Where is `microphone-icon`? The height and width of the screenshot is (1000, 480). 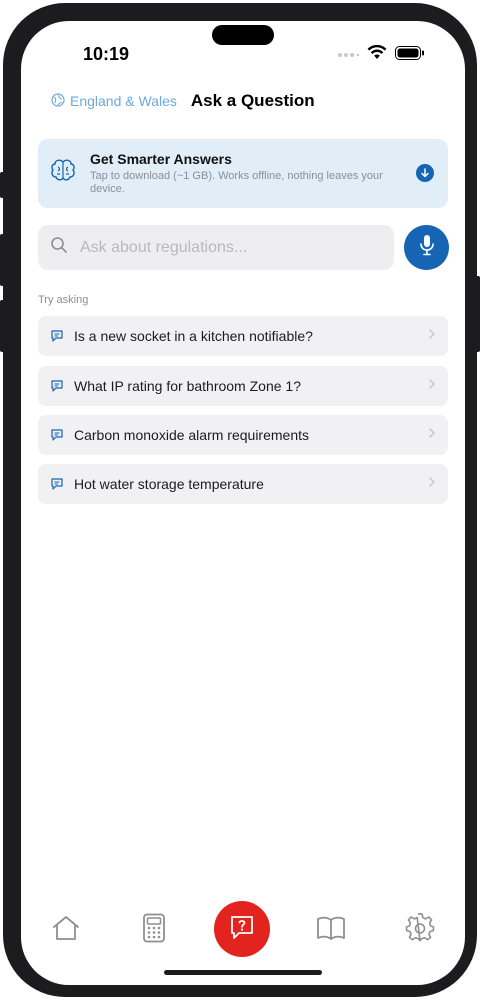
microphone-icon is located at coordinates (427, 247).